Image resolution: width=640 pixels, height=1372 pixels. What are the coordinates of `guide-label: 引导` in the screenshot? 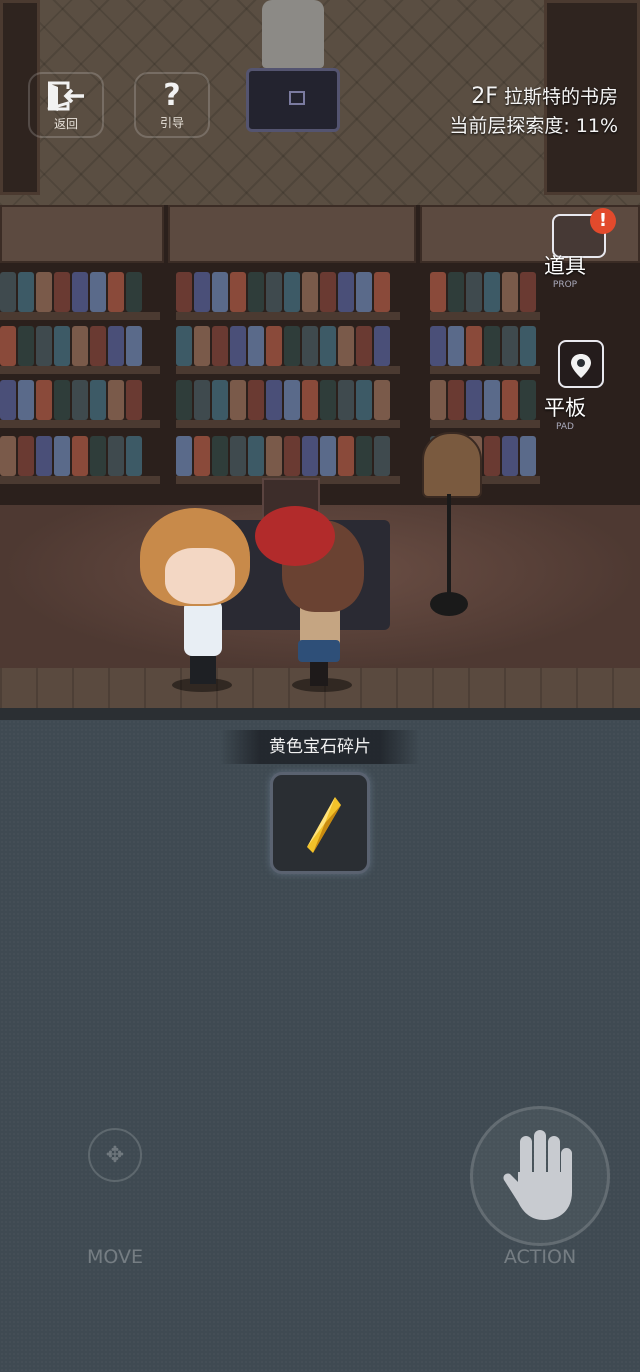 It's located at (171, 122).